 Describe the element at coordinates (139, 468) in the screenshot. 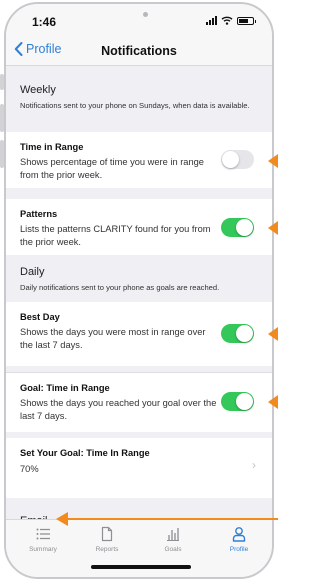

I see `setting-row-set-goal: Set Your Goal: Time In Range 70%` at that location.